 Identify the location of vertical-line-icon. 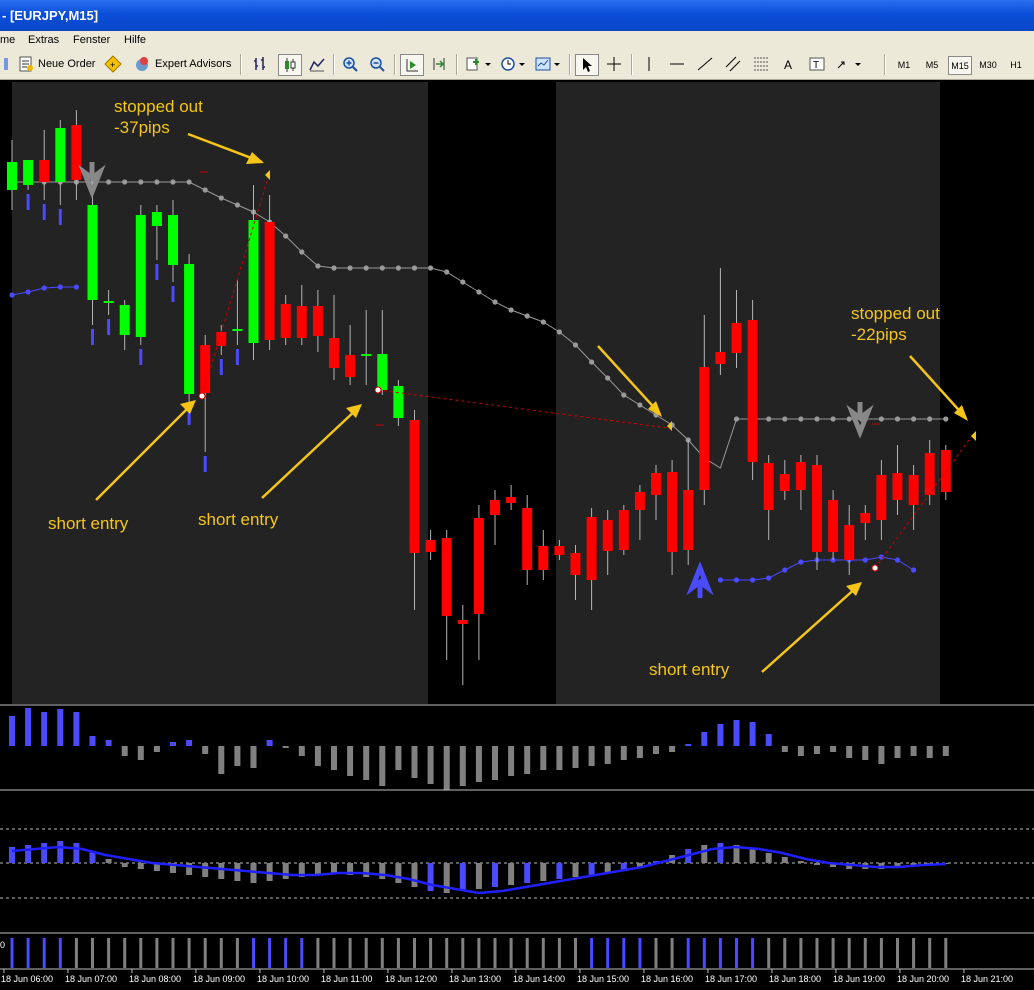
(649, 64).